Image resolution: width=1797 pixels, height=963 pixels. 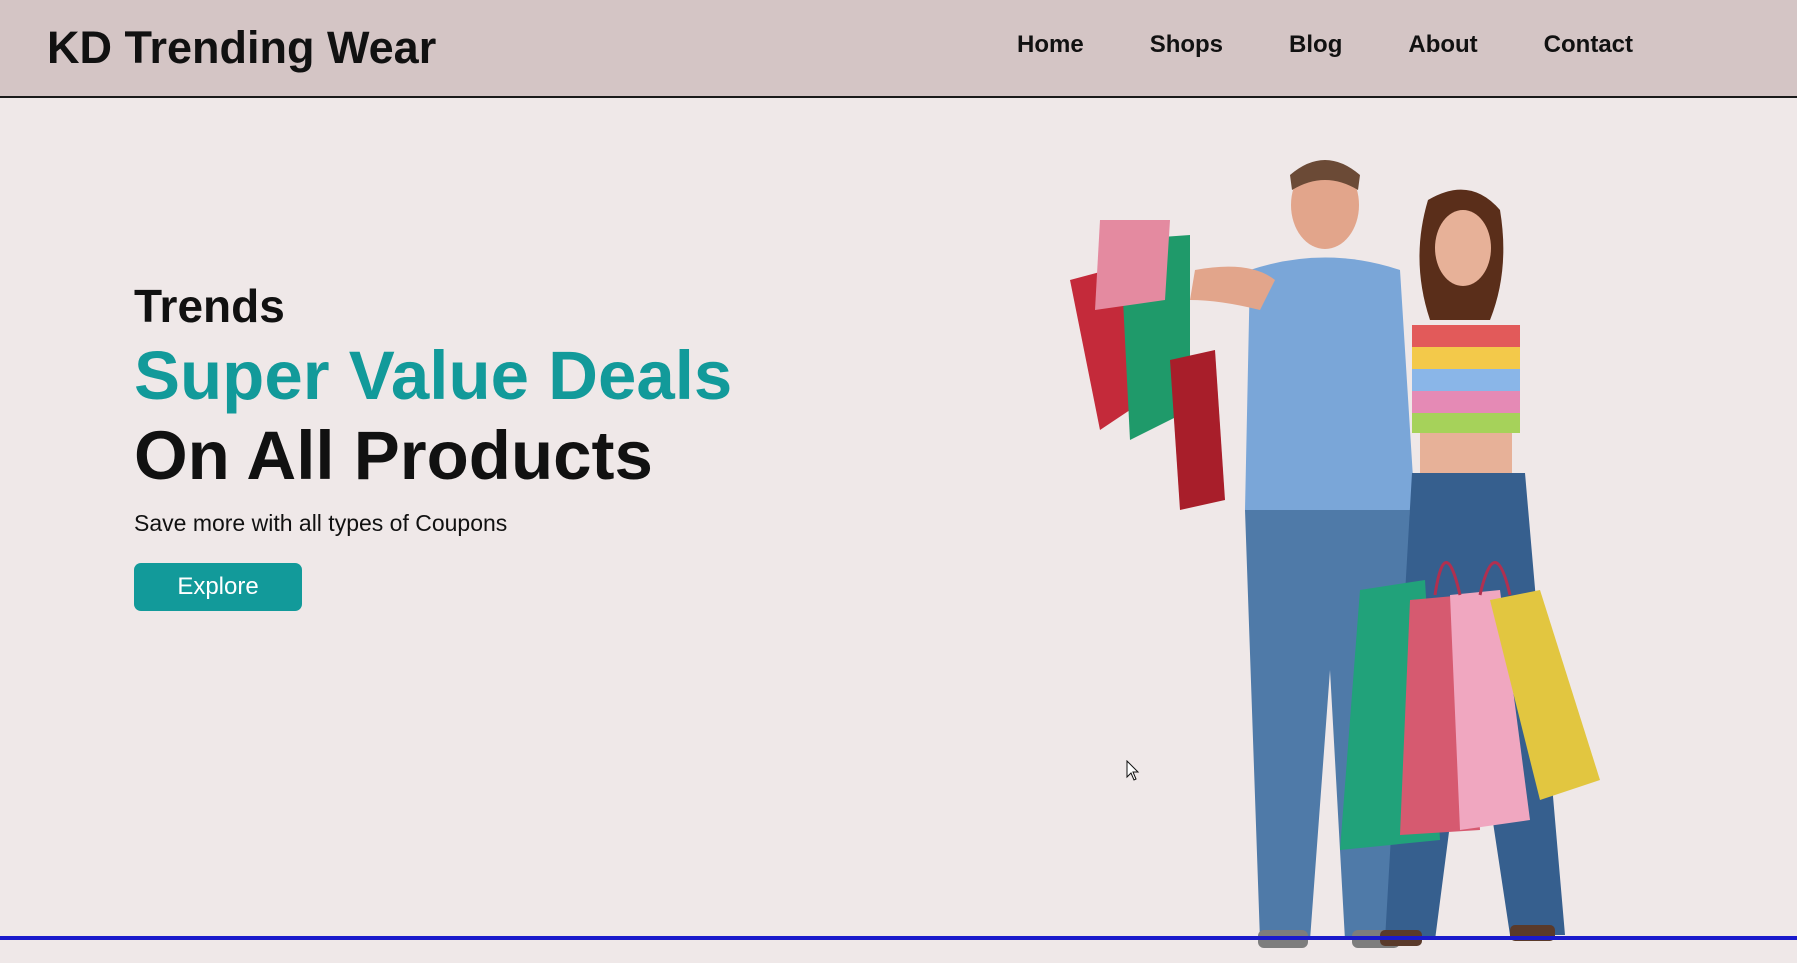 I want to click on hero-eyebrow: Trends, so click(x=209, y=306).